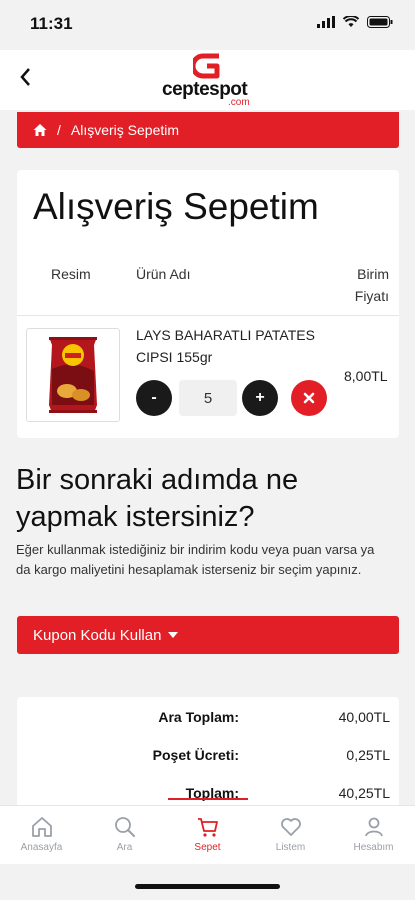  I want to click on page-title: Alışveriş Sepetim, so click(176, 206).